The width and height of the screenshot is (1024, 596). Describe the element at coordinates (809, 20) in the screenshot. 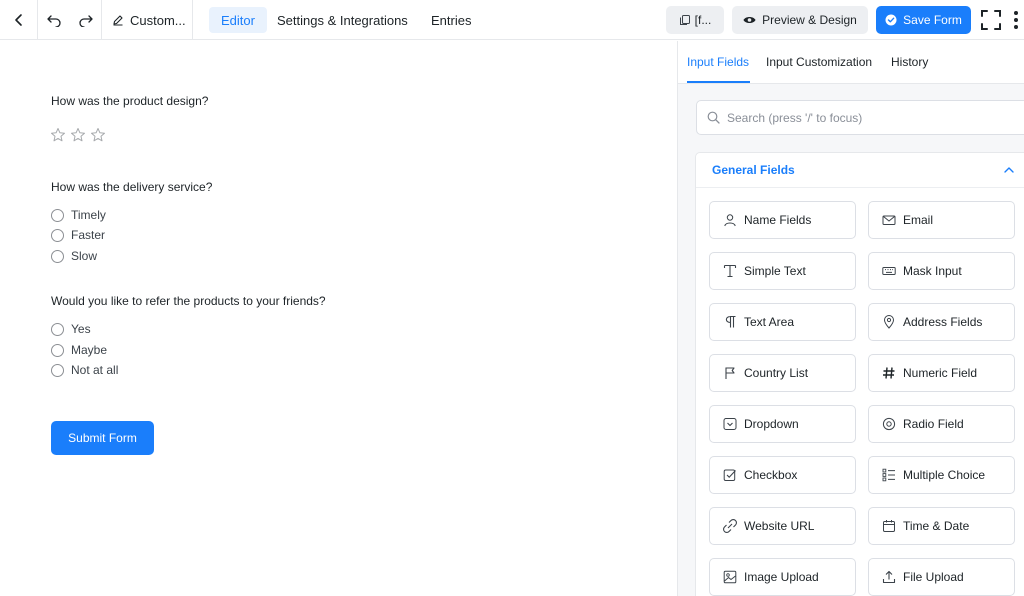

I see `preview-design-label: Preview & Design` at that location.